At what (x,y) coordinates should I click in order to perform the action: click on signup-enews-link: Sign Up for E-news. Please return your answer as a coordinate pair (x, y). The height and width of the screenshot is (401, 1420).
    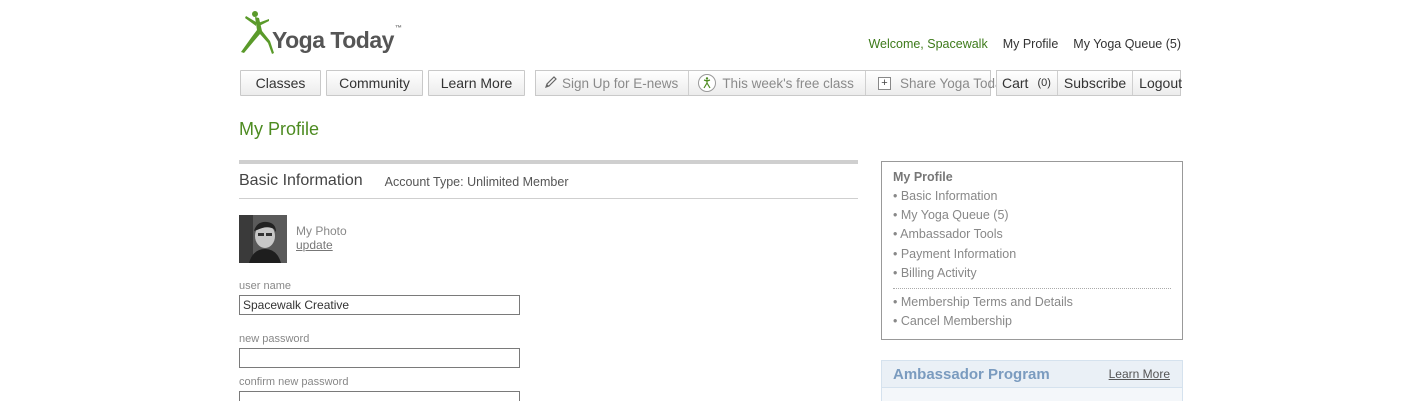
    Looking at the image, I should click on (613, 83).